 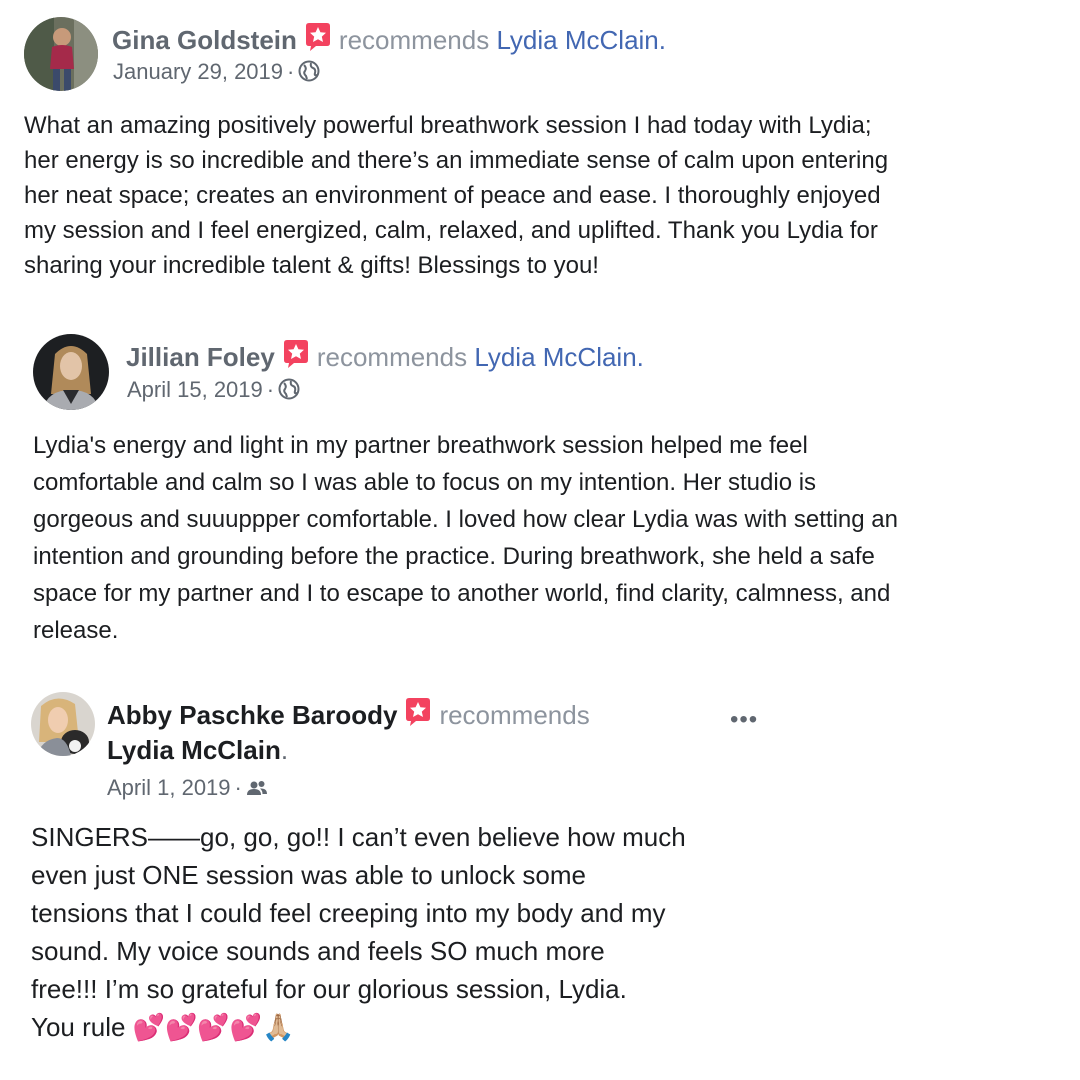 What do you see at coordinates (195, 389) in the screenshot?
I see `post-date: April 15, 2019` at bounding box center [195, 389].